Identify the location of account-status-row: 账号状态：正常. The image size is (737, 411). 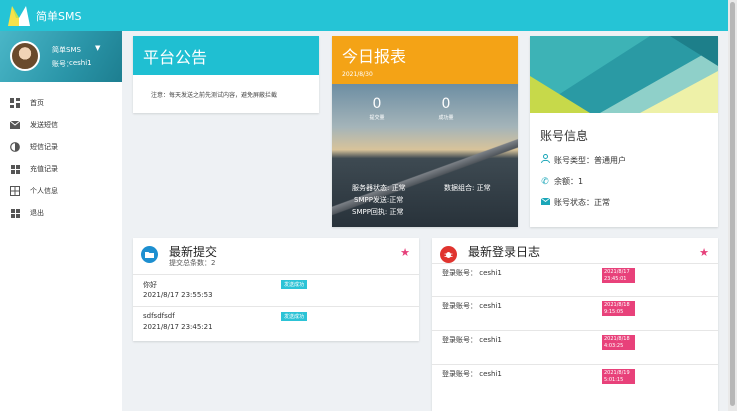
(575, 202).